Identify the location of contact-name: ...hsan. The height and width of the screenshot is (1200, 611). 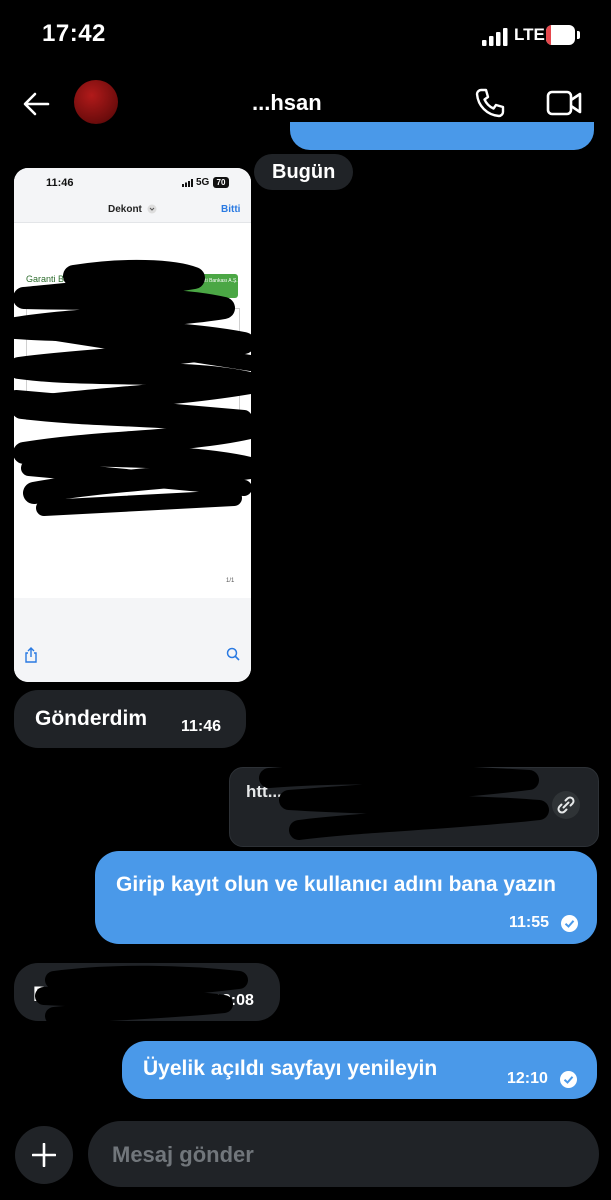
(287, 103).